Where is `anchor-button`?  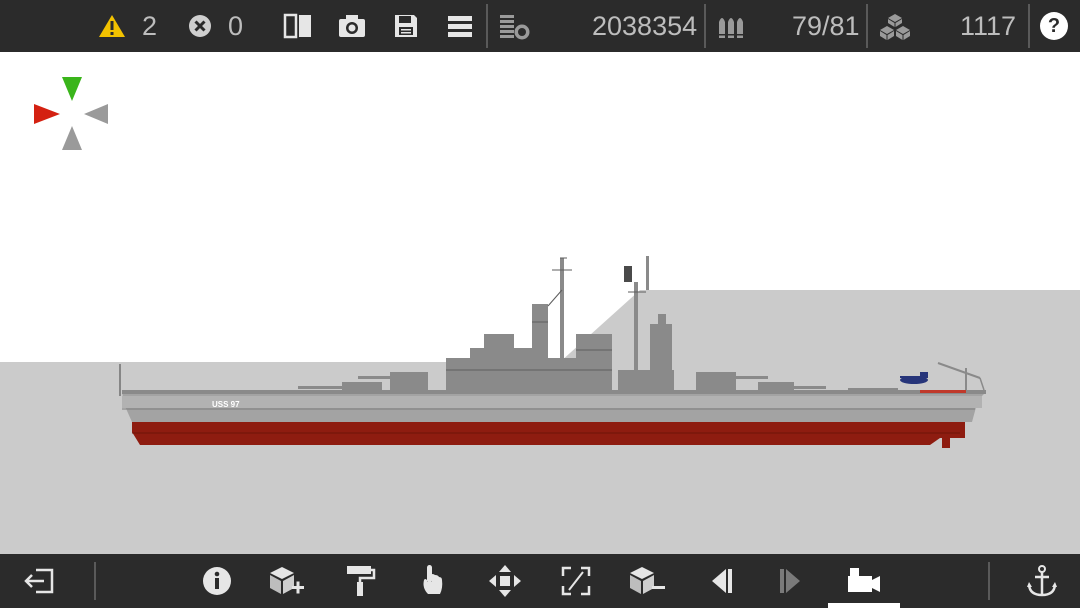 anchor-button is located at coordinates (1042, 581).